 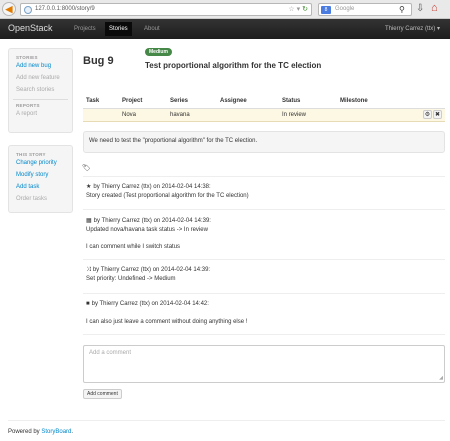 I want to click on url-bar-icons: ☆ ▾ ↻, so click(x=298, y=9).